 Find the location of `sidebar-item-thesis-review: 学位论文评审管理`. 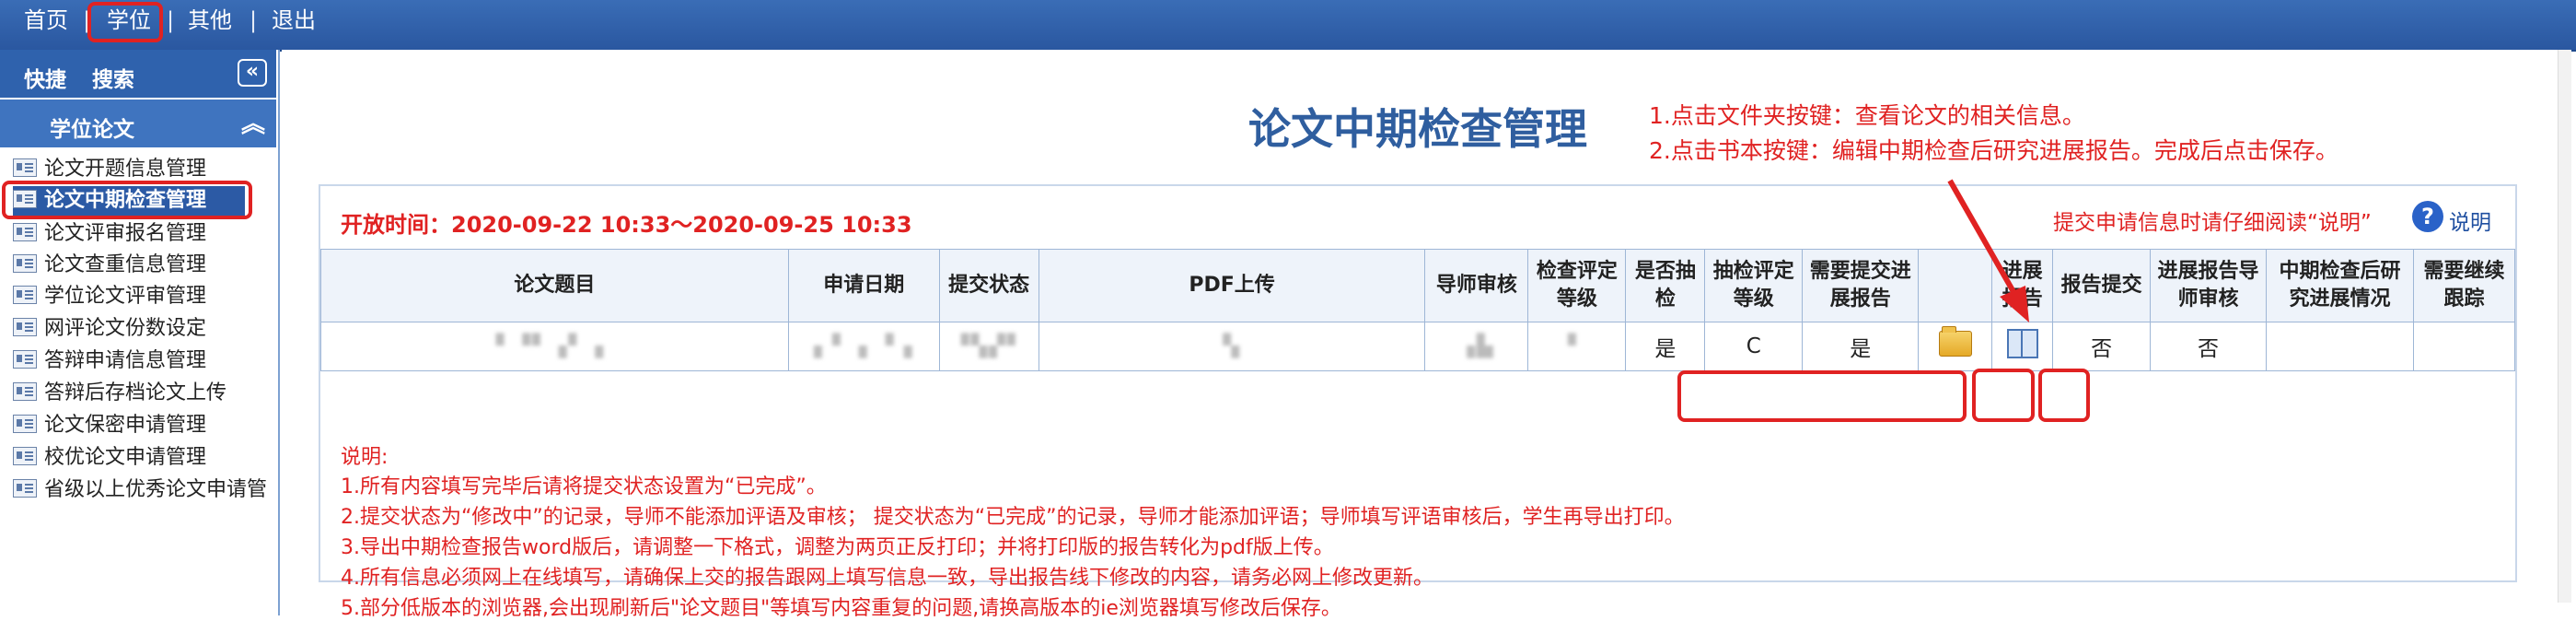

sidebar-item-thesis-review: 学位论文评审管理 is located at coordinates (144, 296).